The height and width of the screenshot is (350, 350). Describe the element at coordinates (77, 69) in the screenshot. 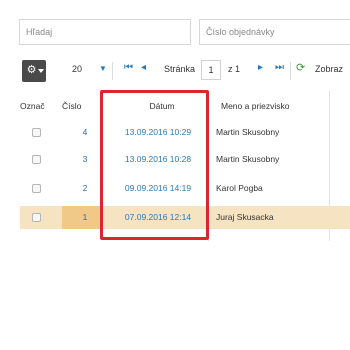

I see `page-size-value: 20` at that location.